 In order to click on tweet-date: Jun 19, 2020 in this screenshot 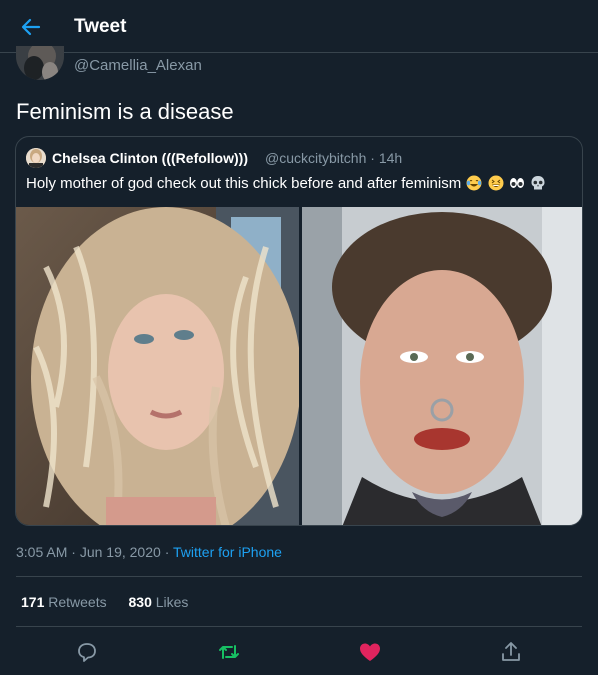, I will do `click(120, 552)`.